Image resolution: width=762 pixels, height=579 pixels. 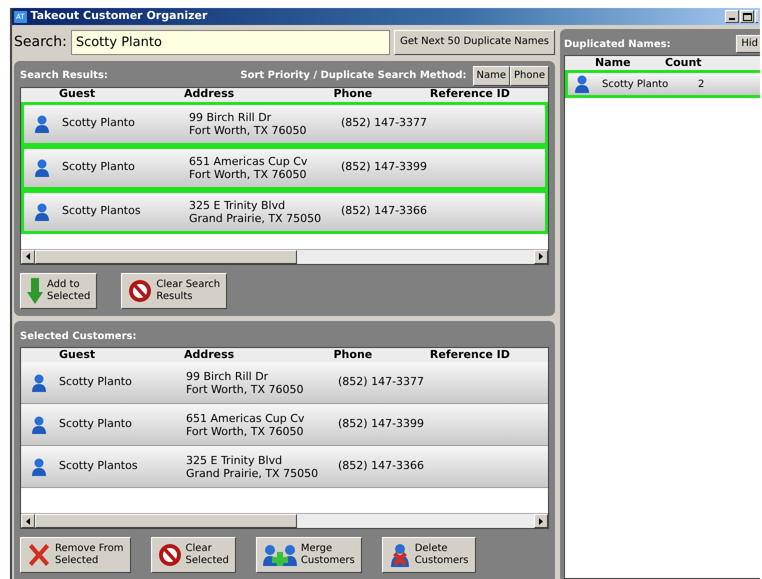 I want to click on maximize-button, so click(x=747, y=16).